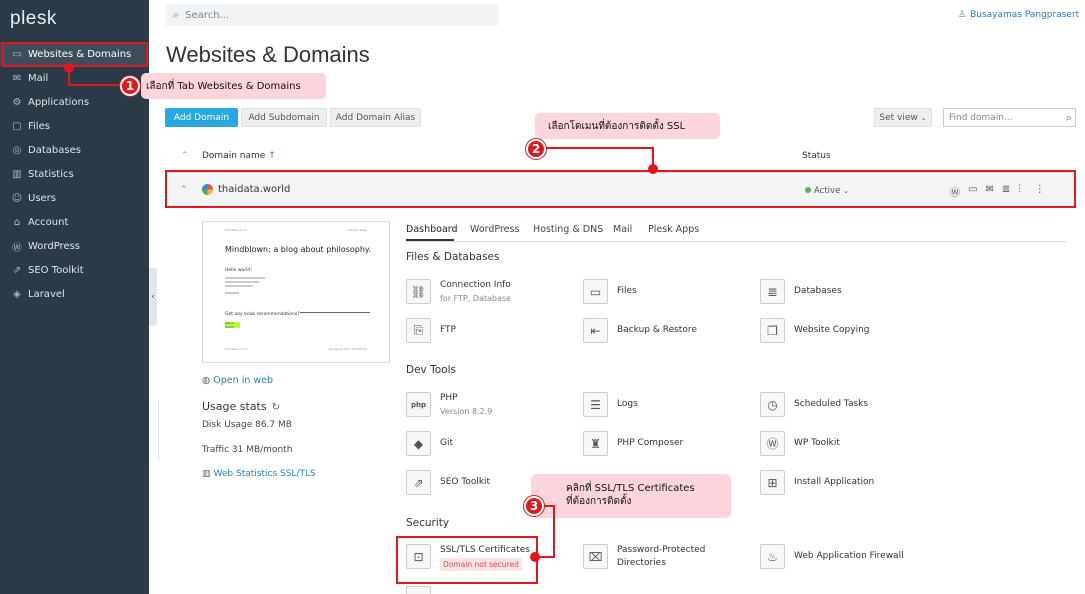 The height and width of the screenshot is (594, 1085). I want to click on link-icon: ⛓, so click(418, 291).